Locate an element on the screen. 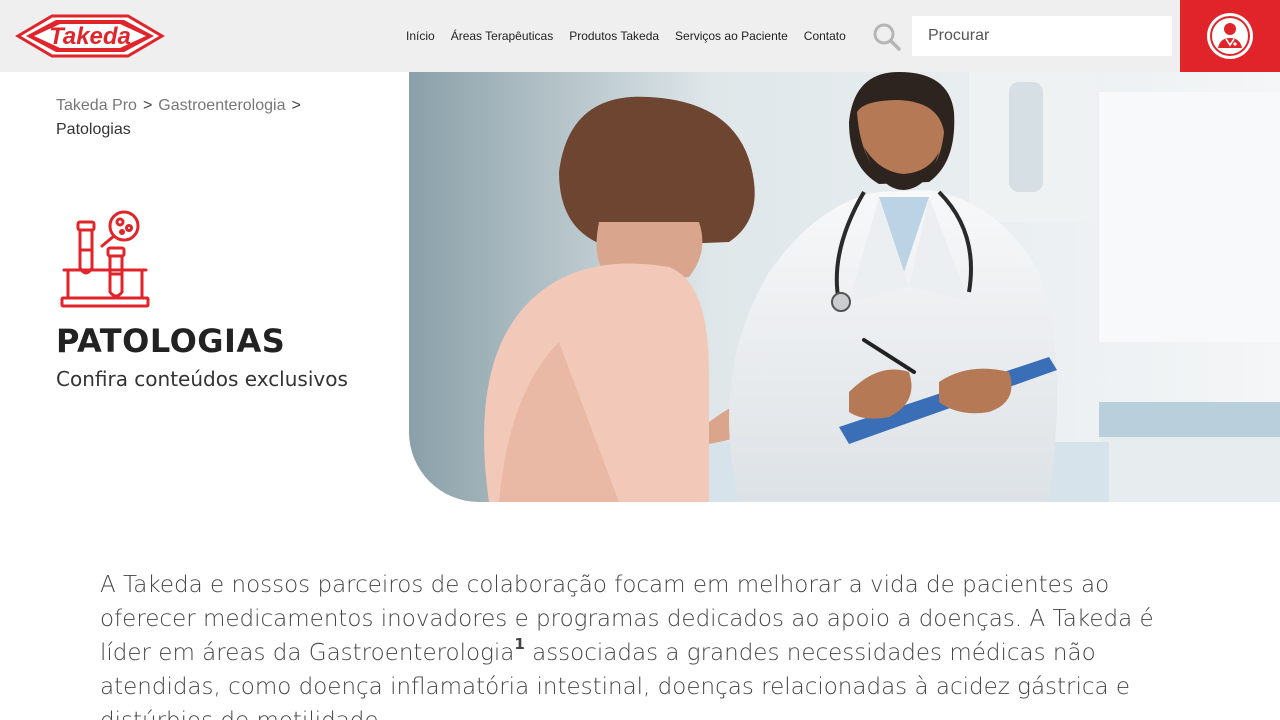 Image resolution: width=1280 pixels, height=720 pixels. breadcrumb-gastroenterologia: Gastroenterologia is located at coordinates (221, 105).